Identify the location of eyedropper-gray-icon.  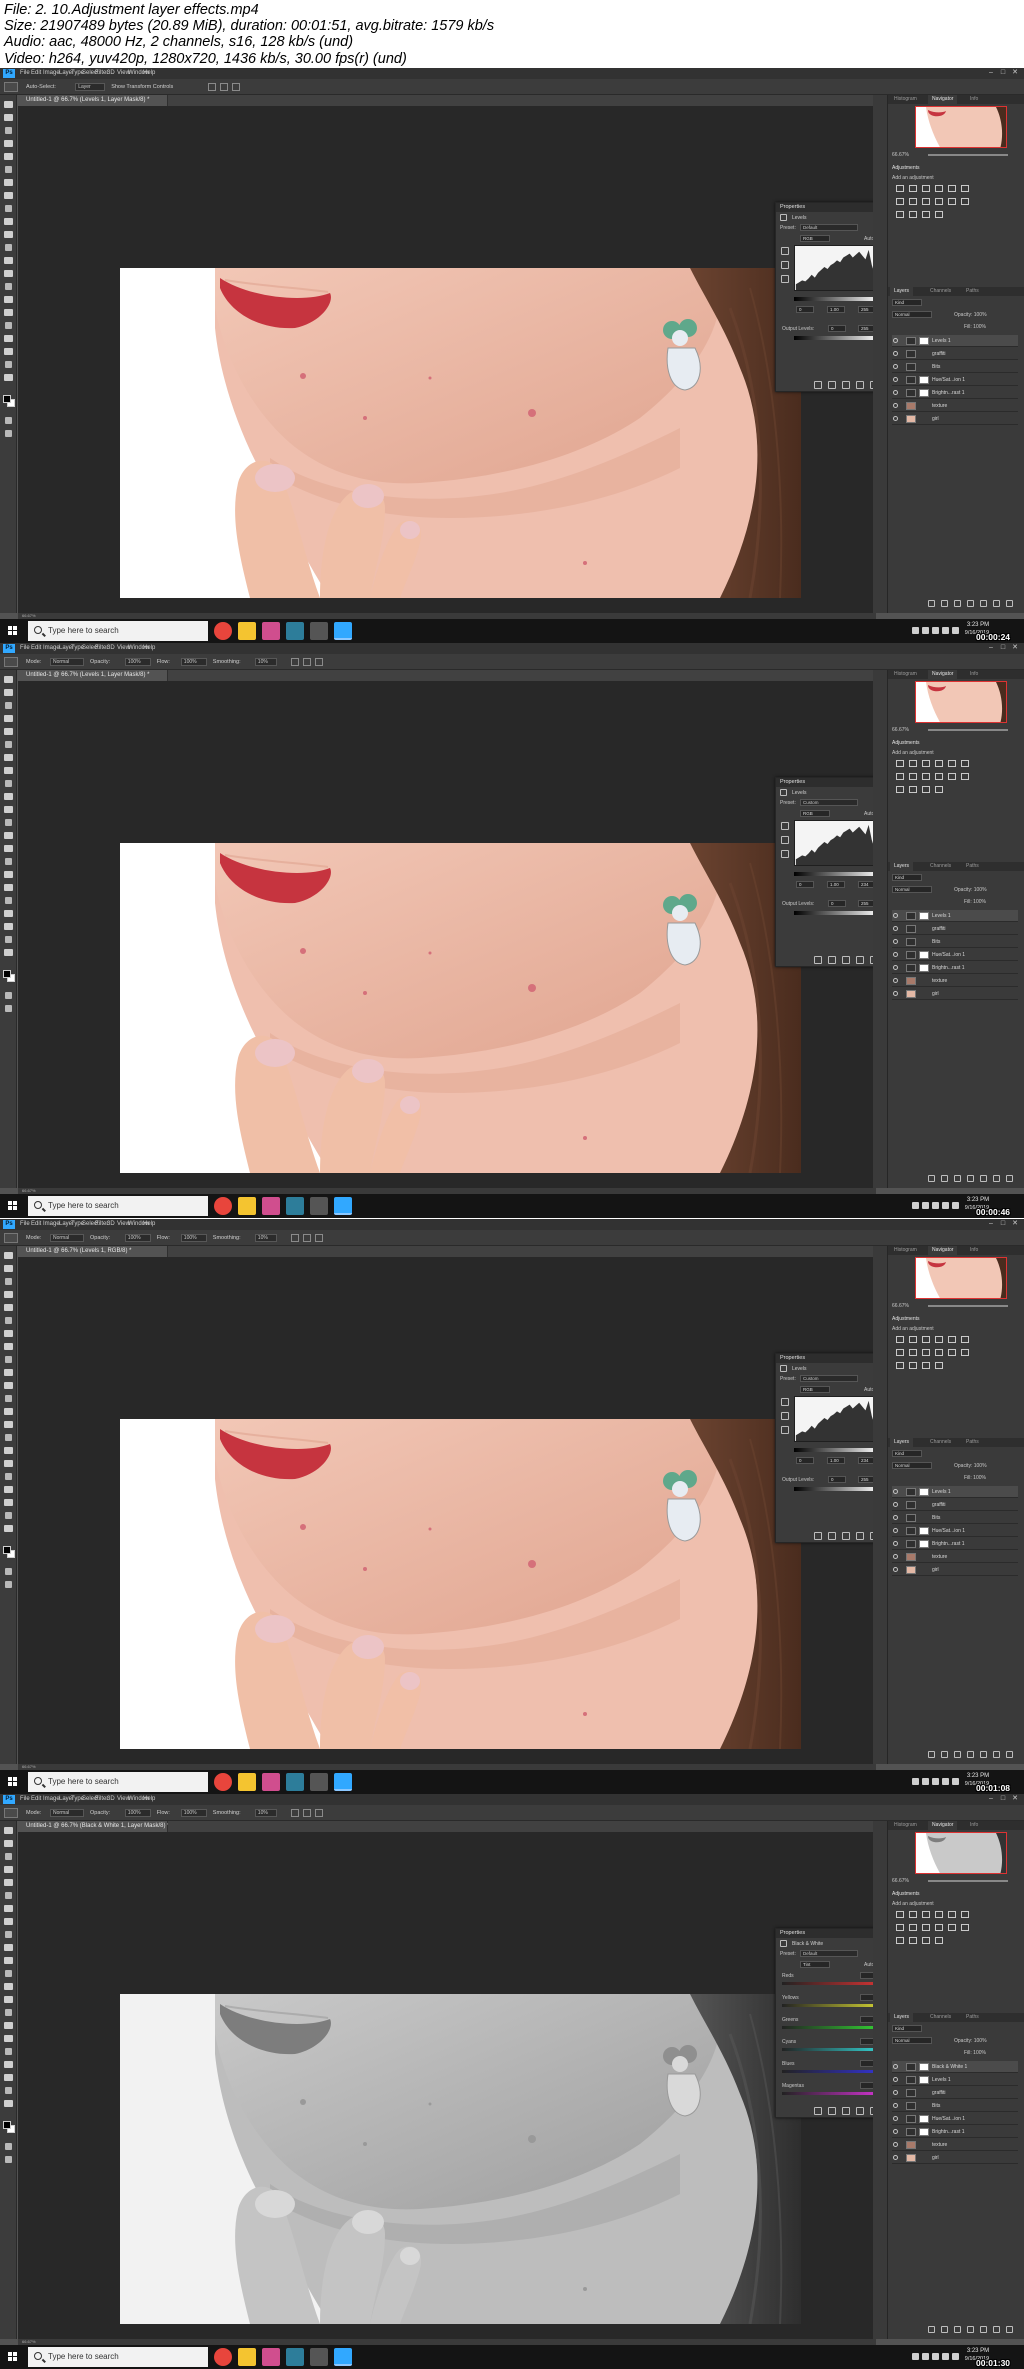
(785, 840).